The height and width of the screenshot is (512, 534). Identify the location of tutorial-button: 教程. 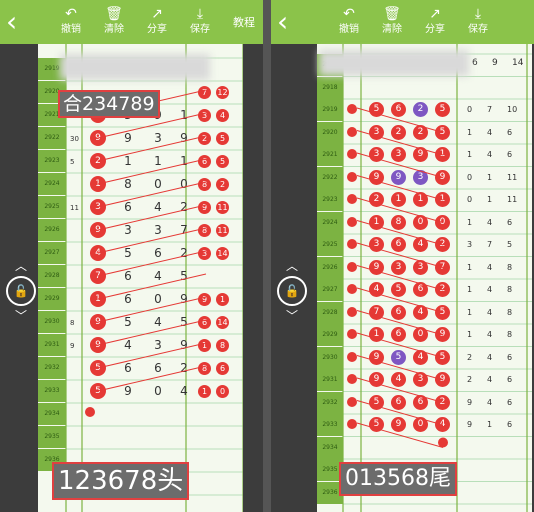
(244, 22).